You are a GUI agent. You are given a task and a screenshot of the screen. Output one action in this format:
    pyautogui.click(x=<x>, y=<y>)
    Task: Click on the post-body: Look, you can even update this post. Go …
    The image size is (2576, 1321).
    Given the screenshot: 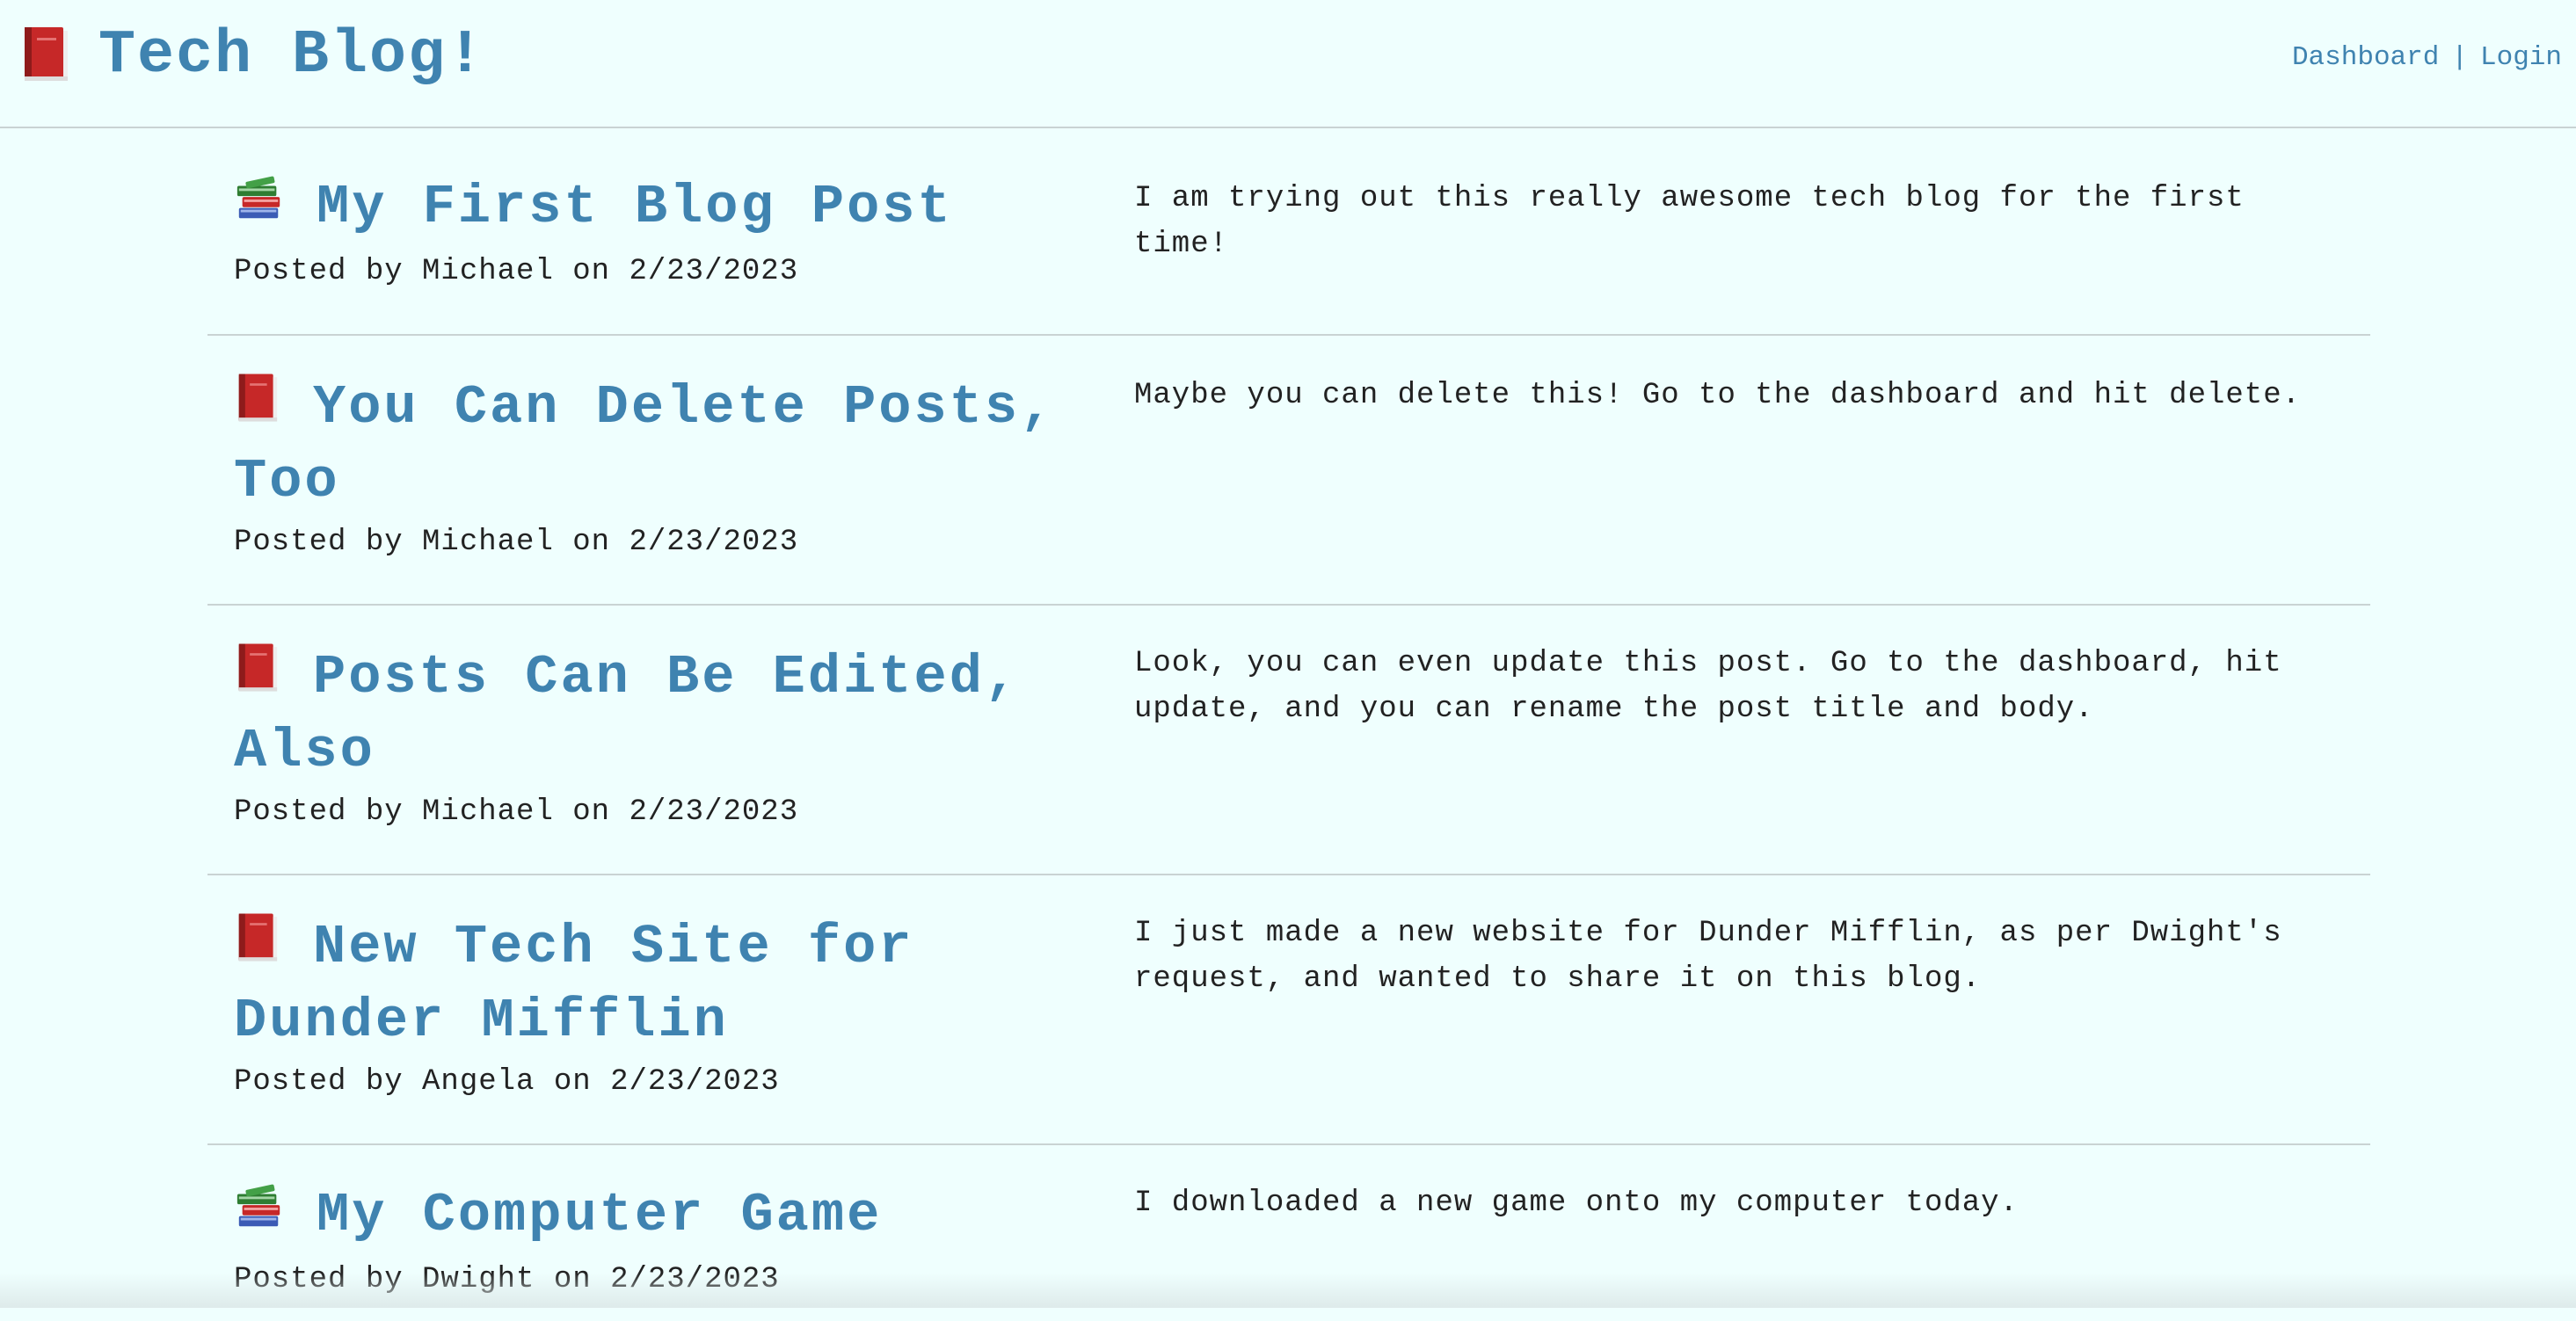 What is the action you would take?
    pyautogui.click(x=1708, y=686)
    